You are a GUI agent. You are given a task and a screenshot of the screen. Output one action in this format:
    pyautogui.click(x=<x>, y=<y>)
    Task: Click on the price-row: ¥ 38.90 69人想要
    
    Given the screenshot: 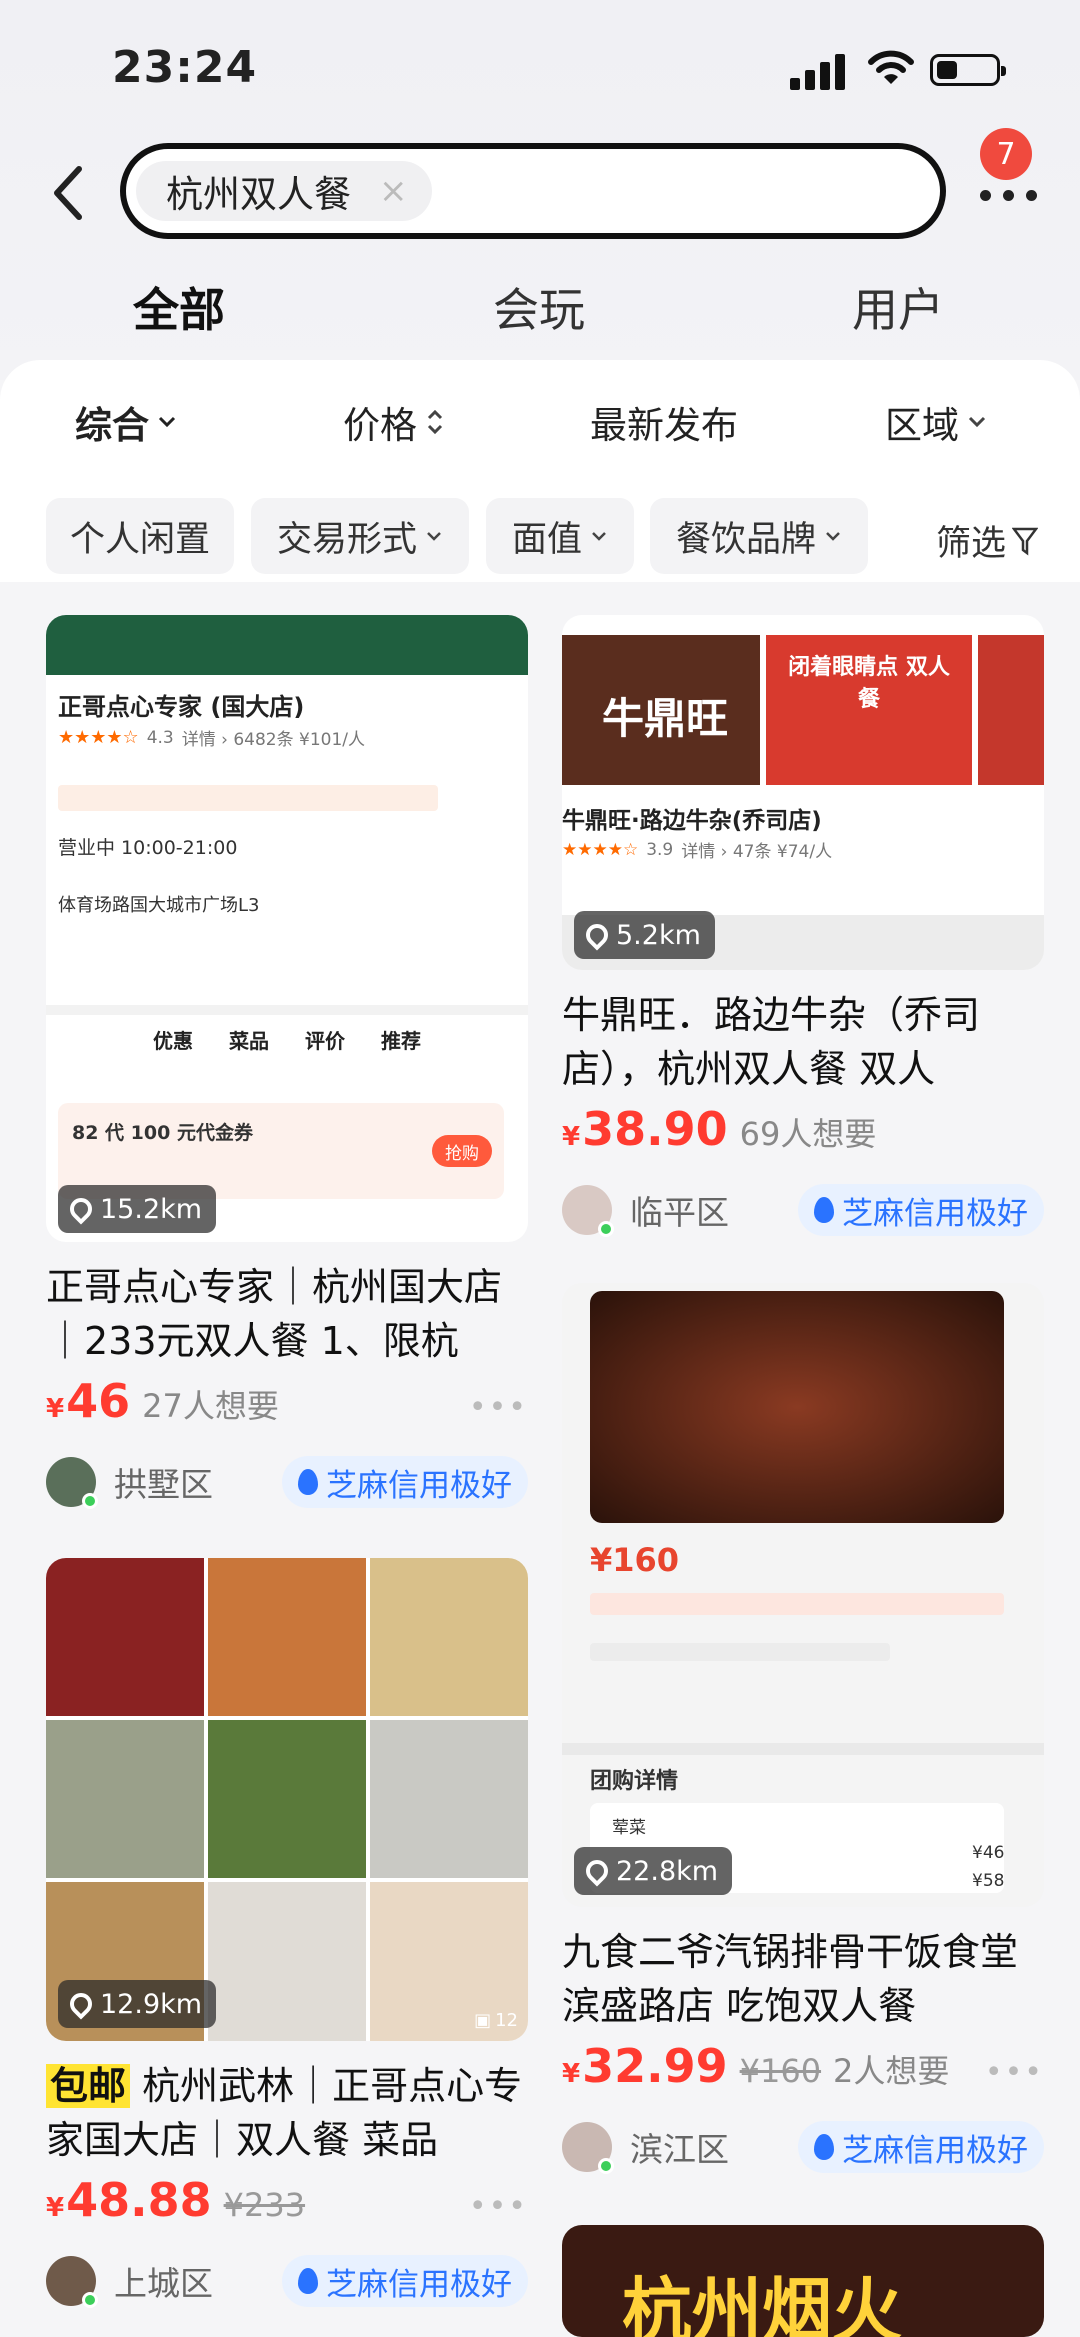 What is the action you would take?
    pyautogui.click(x=803, y=1132)
    